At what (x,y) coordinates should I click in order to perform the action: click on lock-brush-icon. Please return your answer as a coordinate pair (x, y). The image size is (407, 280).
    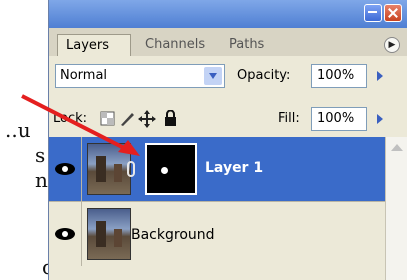
    Looking at the image, I should click on (127, 119).